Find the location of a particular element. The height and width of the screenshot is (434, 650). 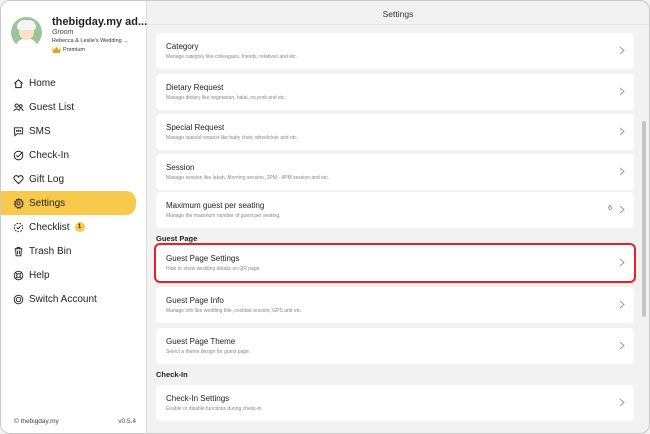

gear-icon is located at coordinates (18, 203).